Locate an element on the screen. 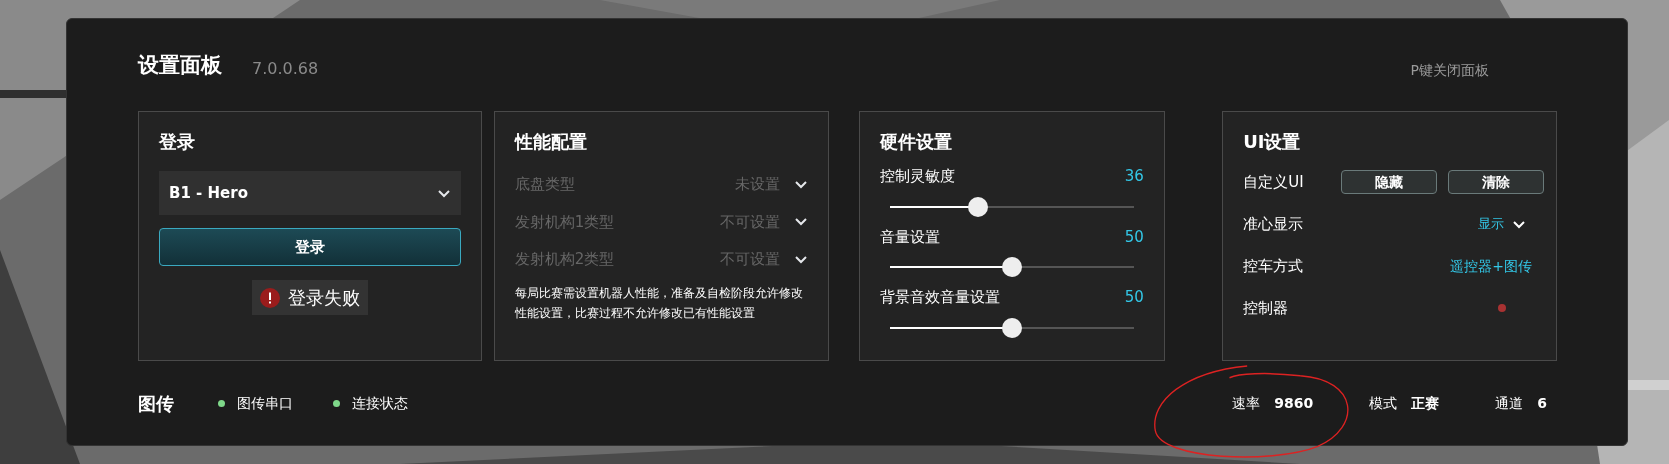  stat-value: 正赛 is located at coordinates (1425, 403).